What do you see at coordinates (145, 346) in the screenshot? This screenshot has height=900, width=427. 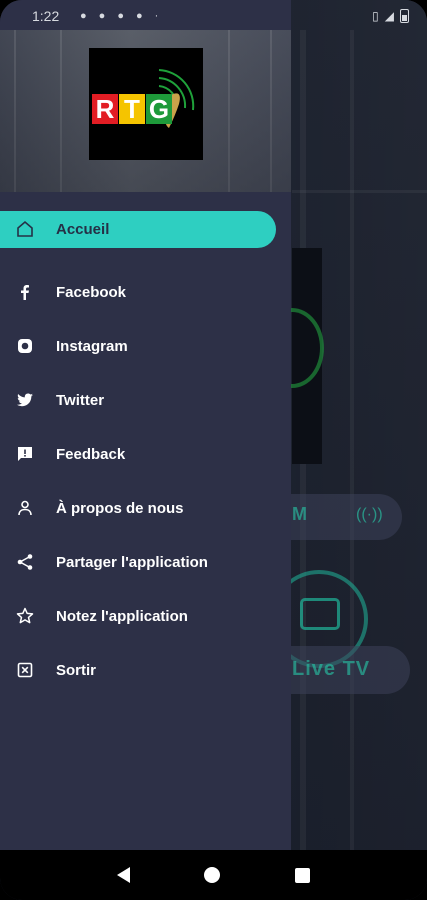 I see `menu-item-instagram: Instagram` at bounding box center [145, 346].